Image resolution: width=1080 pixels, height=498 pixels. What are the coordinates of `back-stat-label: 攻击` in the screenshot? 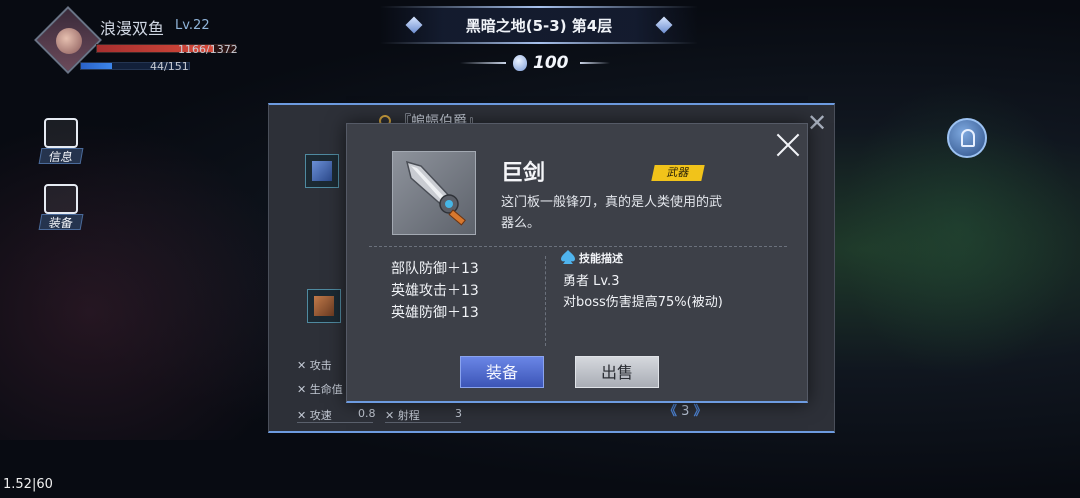 It's located at (320, 365).